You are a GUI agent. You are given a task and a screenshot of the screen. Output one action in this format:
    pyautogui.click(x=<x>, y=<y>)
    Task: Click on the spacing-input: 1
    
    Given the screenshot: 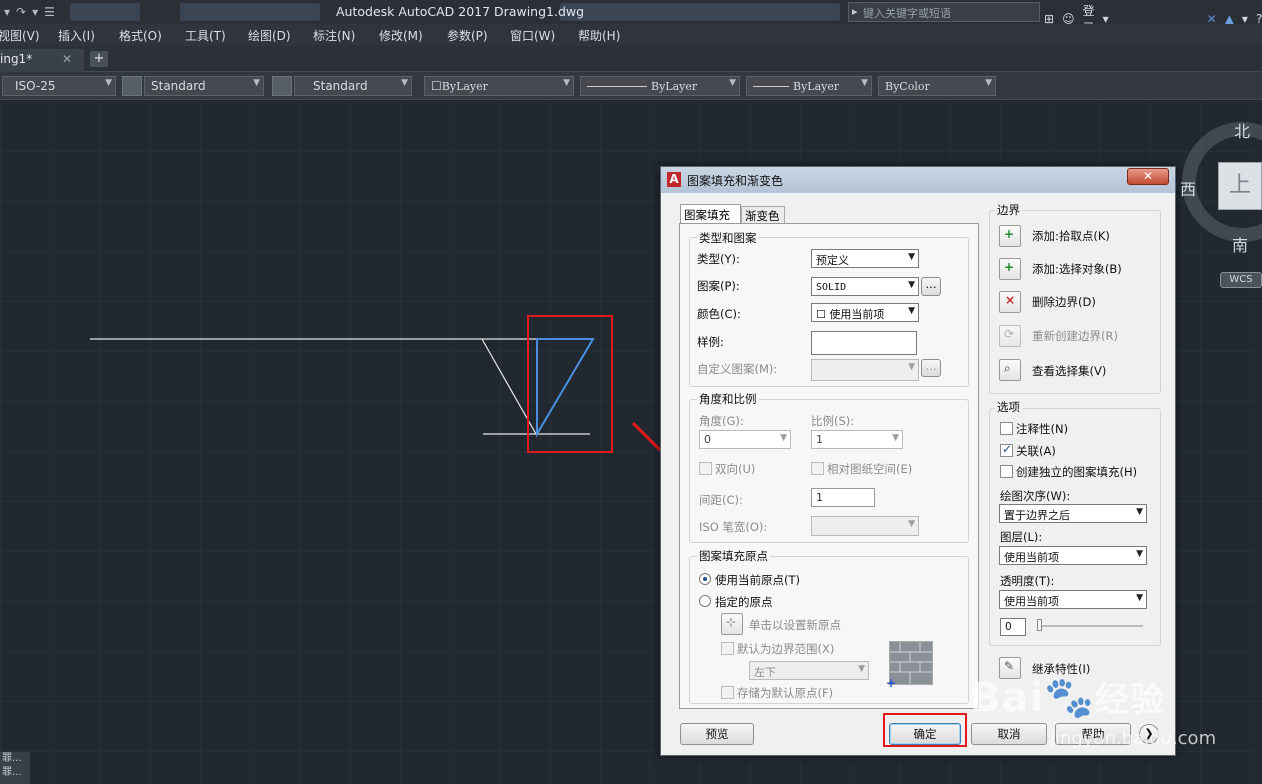 What is the action you would take?
    pyautogui.click(x=843, y=497)
    